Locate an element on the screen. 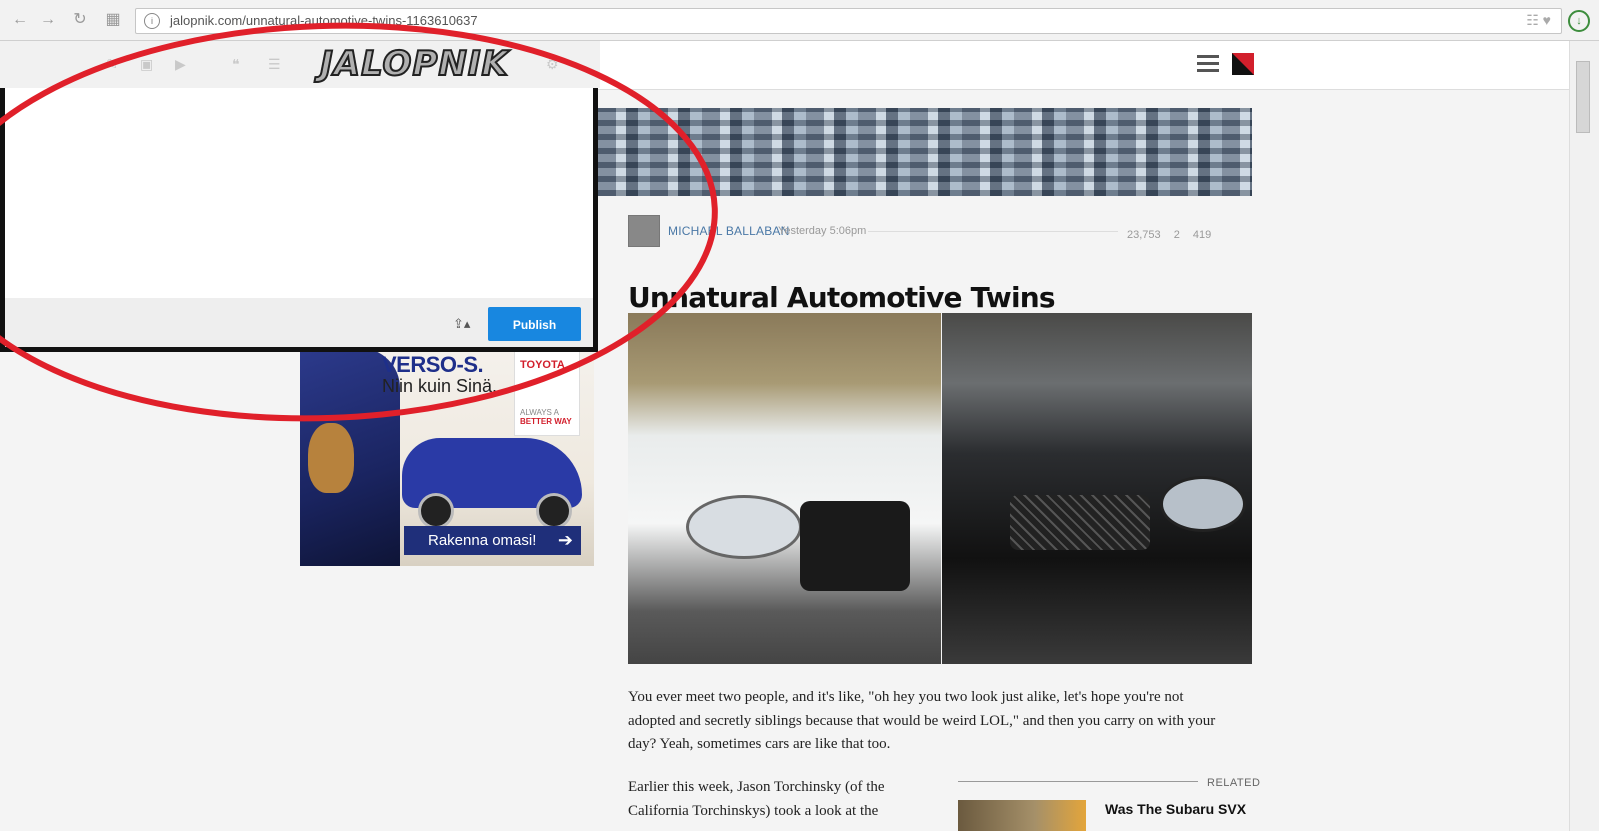 This screenshot has width=1599, height=831. ad-slogan-line2: BETTER WAY is located at coordinates (546, 421).